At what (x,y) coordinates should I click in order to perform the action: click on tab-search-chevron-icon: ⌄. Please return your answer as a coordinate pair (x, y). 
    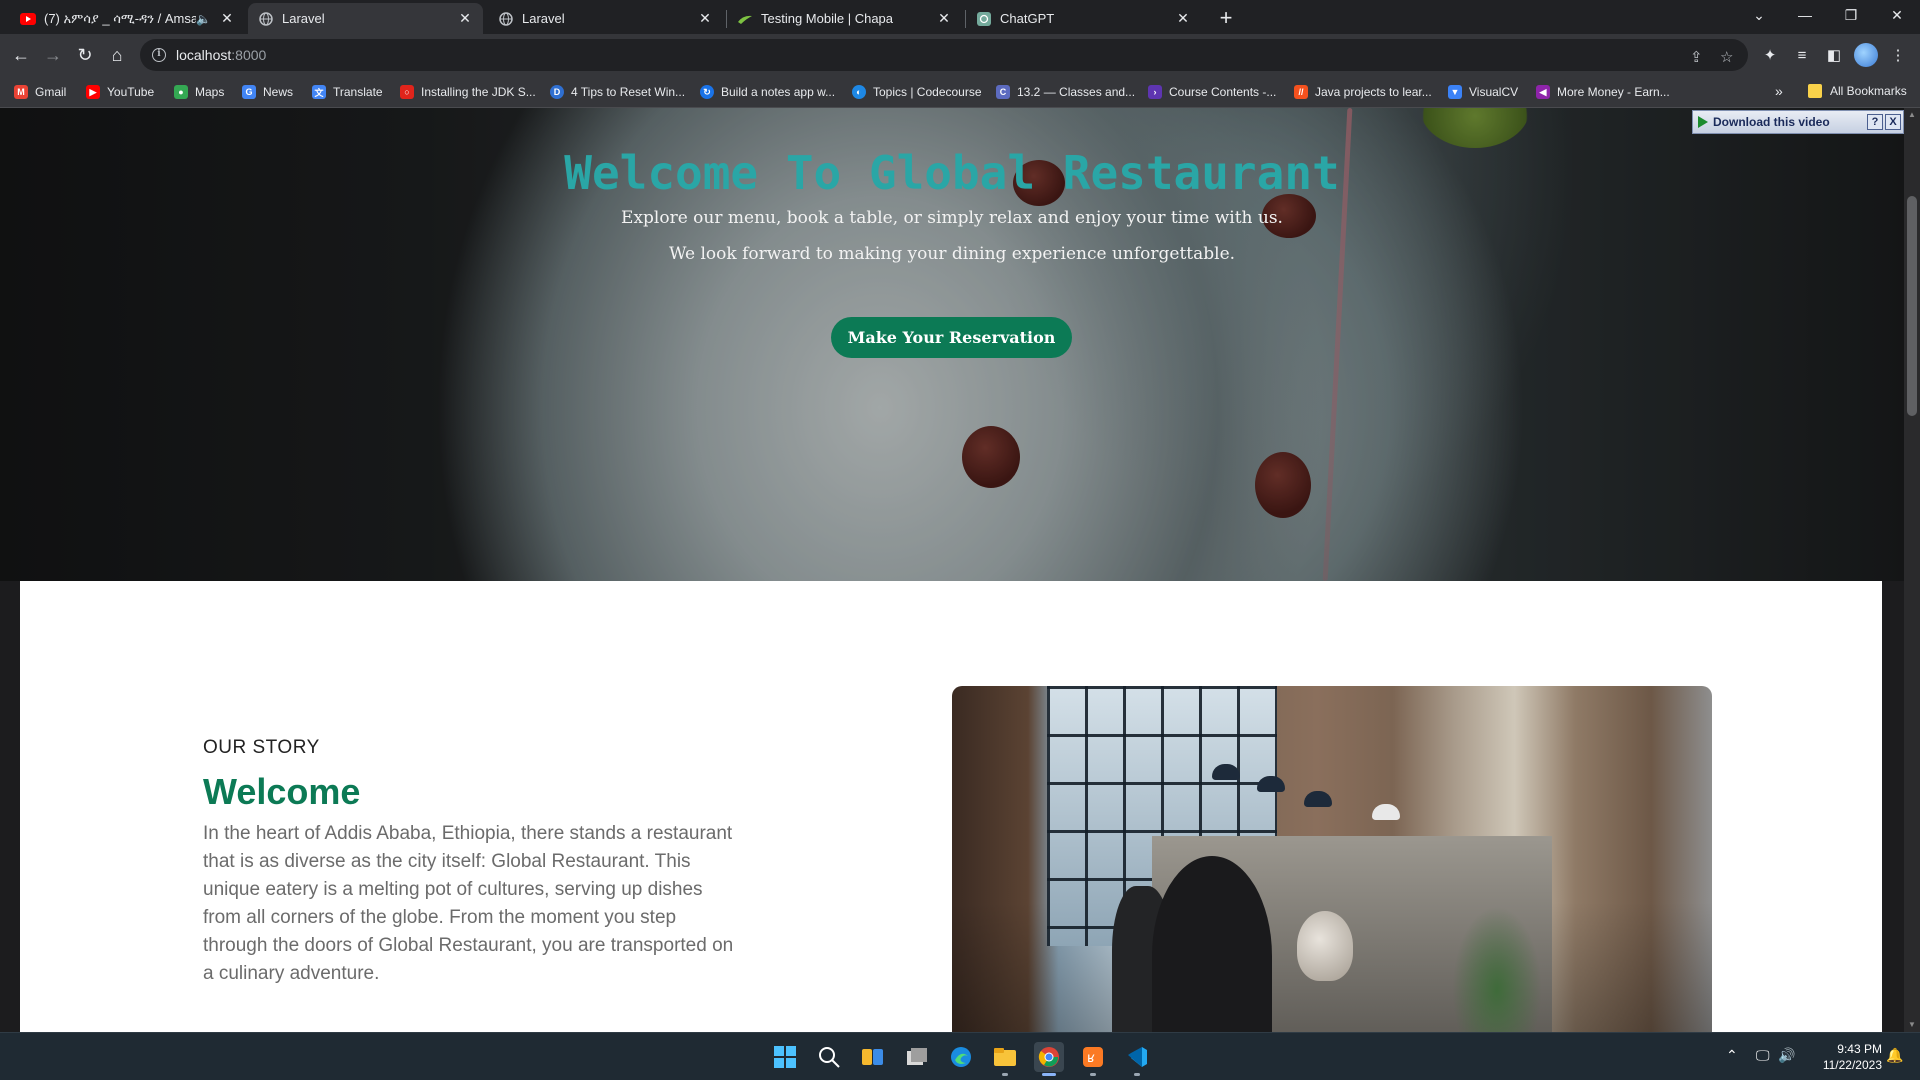
    Looking at the image, I should click on (1759, 15).